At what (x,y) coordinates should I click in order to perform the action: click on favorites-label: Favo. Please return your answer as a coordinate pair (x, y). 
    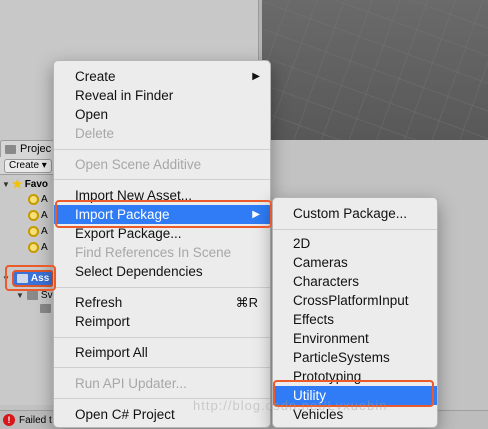
    Looking at the image, I should click on (36, 184).